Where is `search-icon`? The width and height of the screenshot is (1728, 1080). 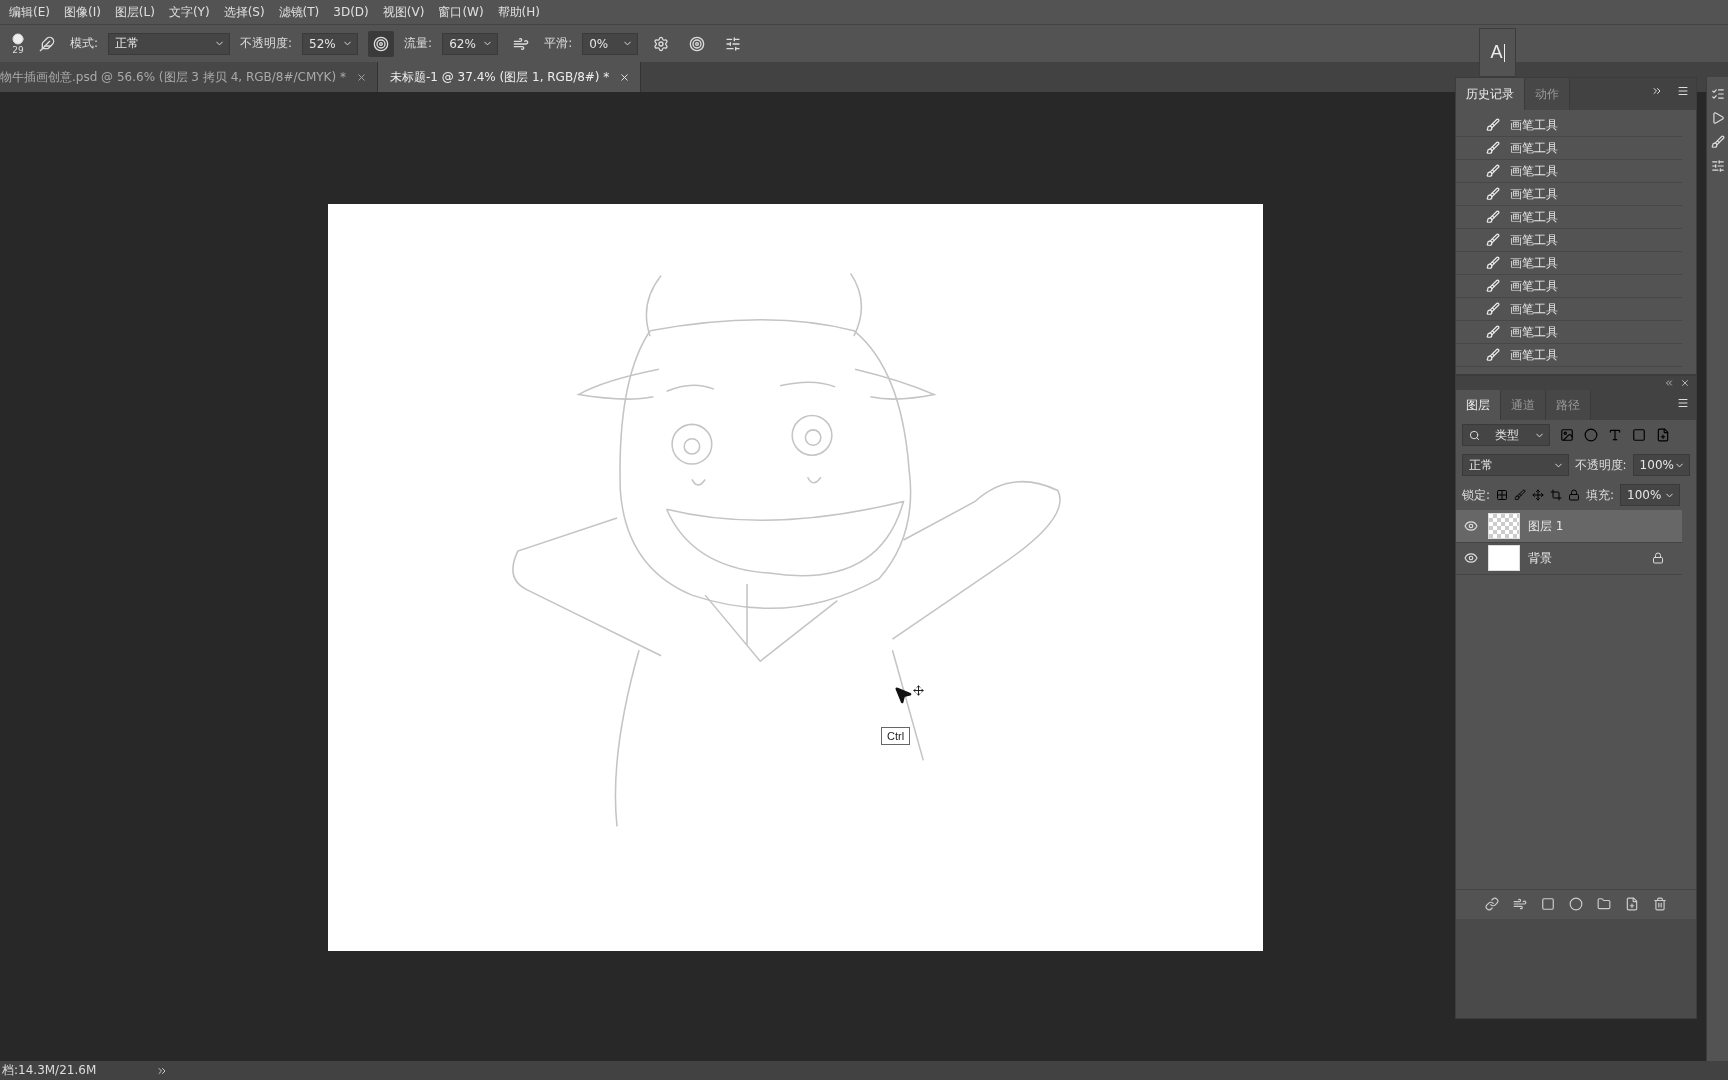
search-icon is located at coordinates (1474, 435).